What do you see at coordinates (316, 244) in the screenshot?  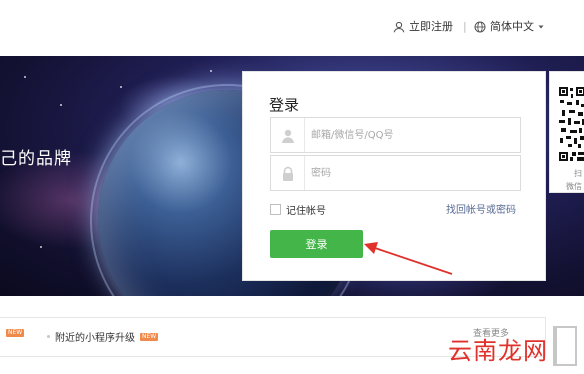 I see `login-button: 登录` at bounding box center [316, 244].